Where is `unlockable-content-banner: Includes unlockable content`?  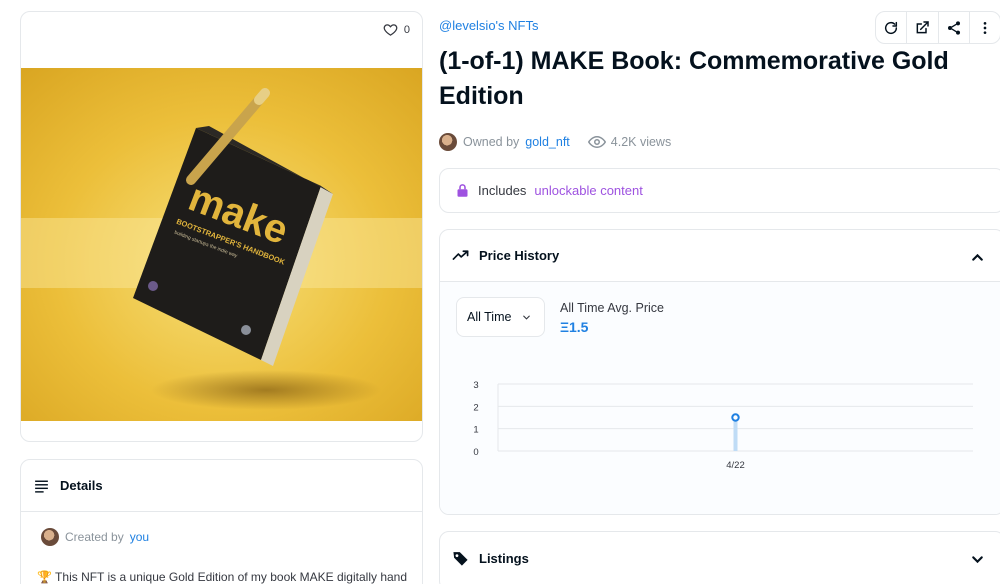
unlockable-content-banner: Includes unlockable content is located at coordinates (719, 190).